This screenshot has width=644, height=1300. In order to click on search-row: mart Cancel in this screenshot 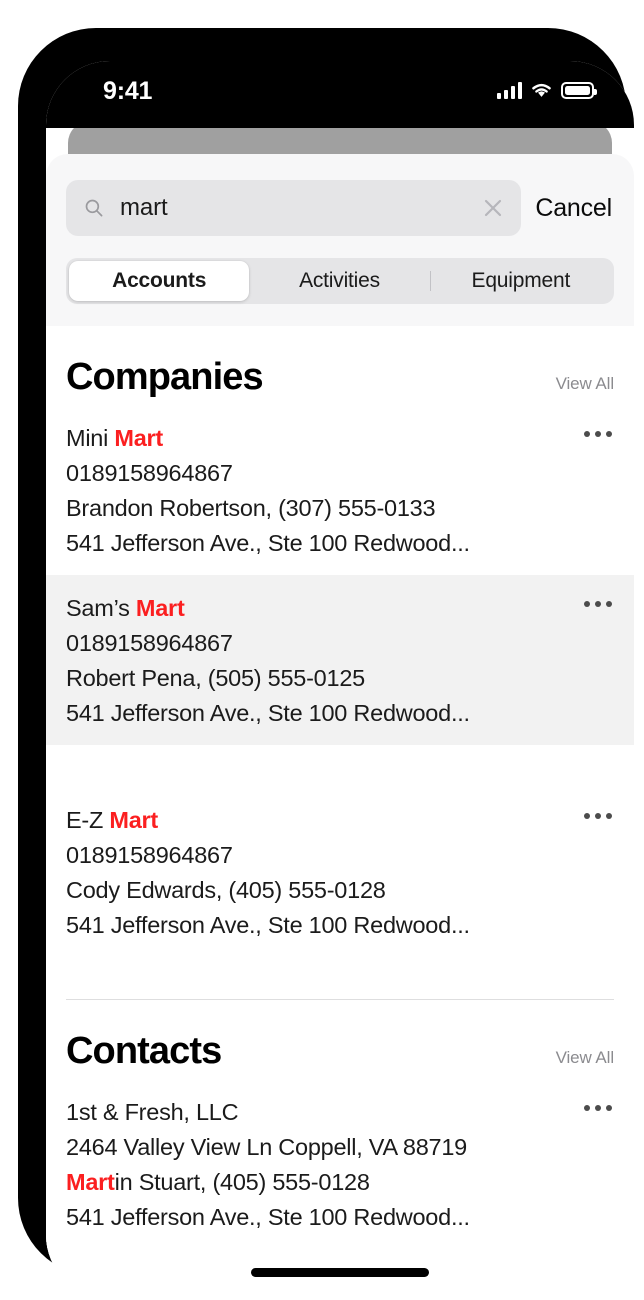, I will do `click(340, 208)`.